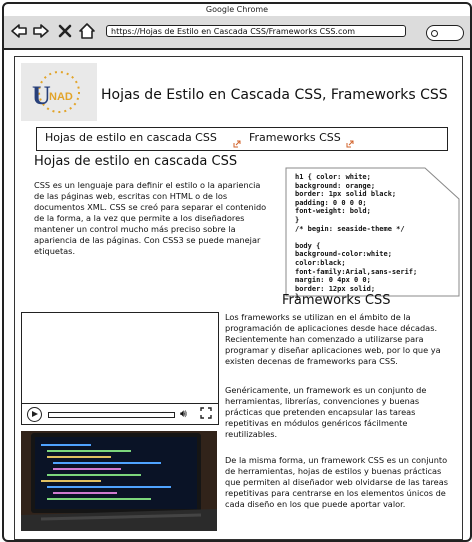 This screenshot has width=472, height=542. What do you see at coordinates (183, 414) in the screenshot?
I see `volume-icon: 🔊︎` at bounding box center [183, 414].